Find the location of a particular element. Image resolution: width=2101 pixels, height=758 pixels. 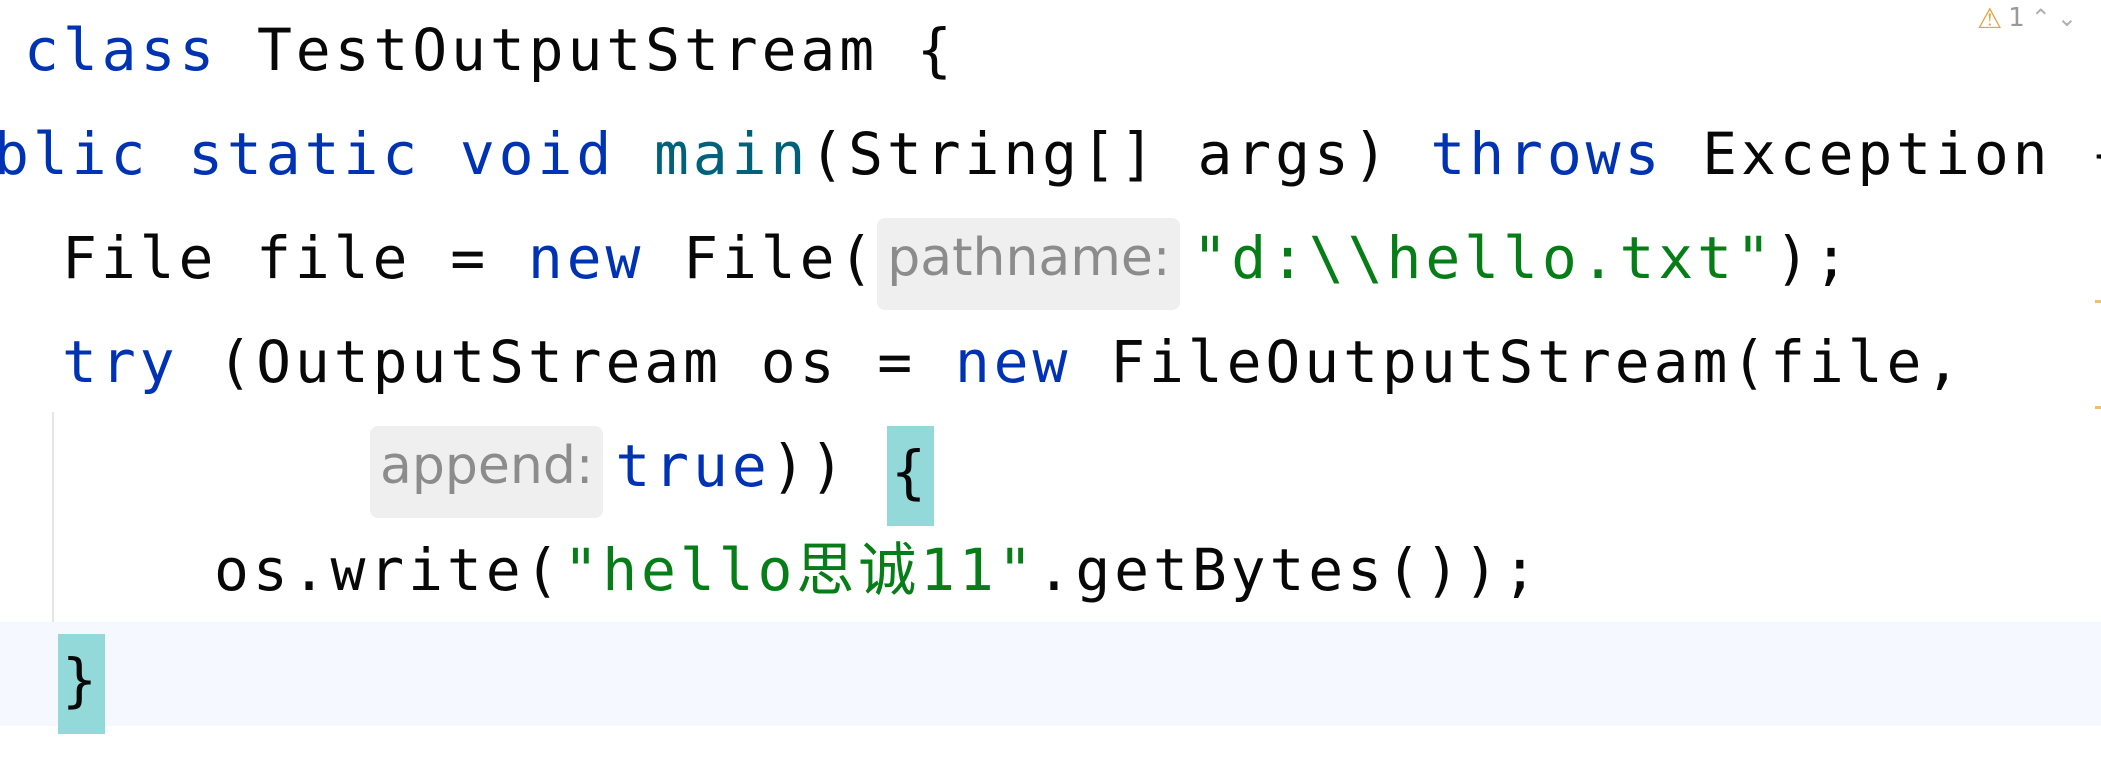

matched-brace: } is located at coordinates (81, 684).